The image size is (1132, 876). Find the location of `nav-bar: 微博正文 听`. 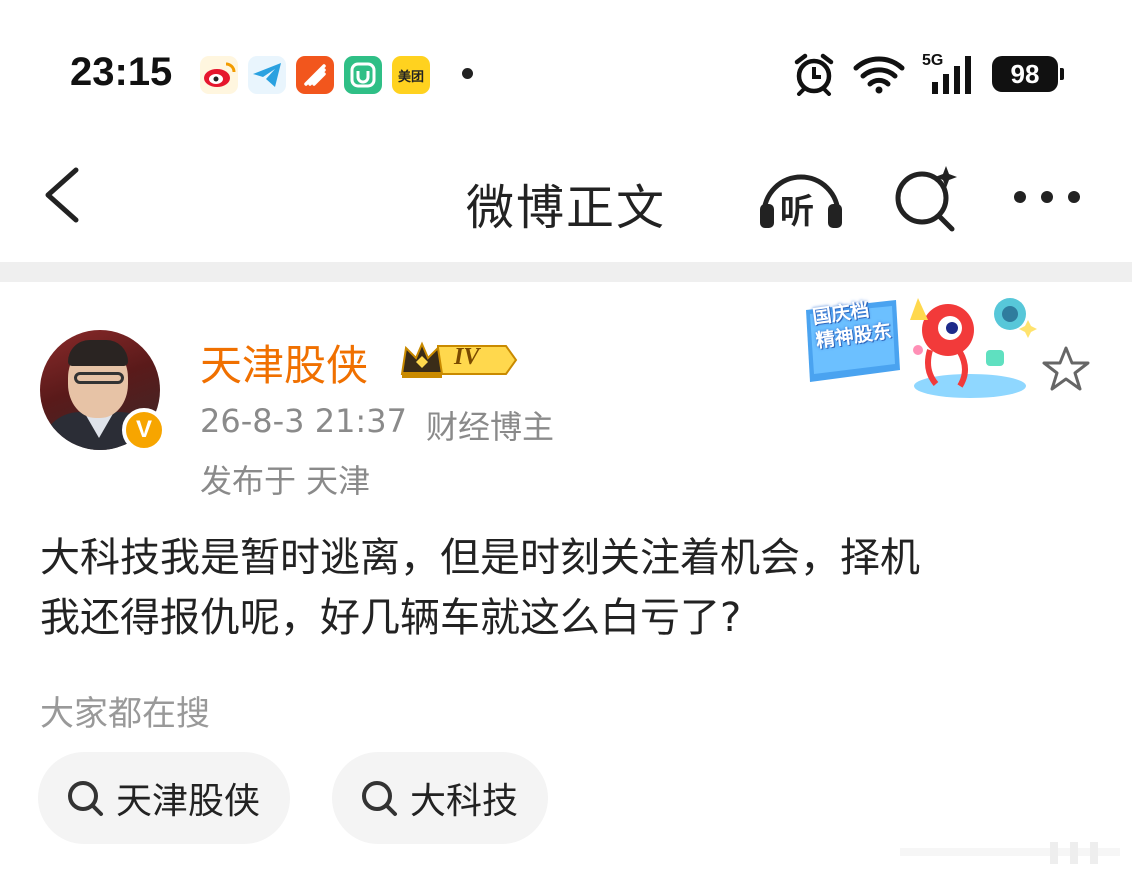

nav-bar: 微博正文 听 is located at coordinates (566, 200).